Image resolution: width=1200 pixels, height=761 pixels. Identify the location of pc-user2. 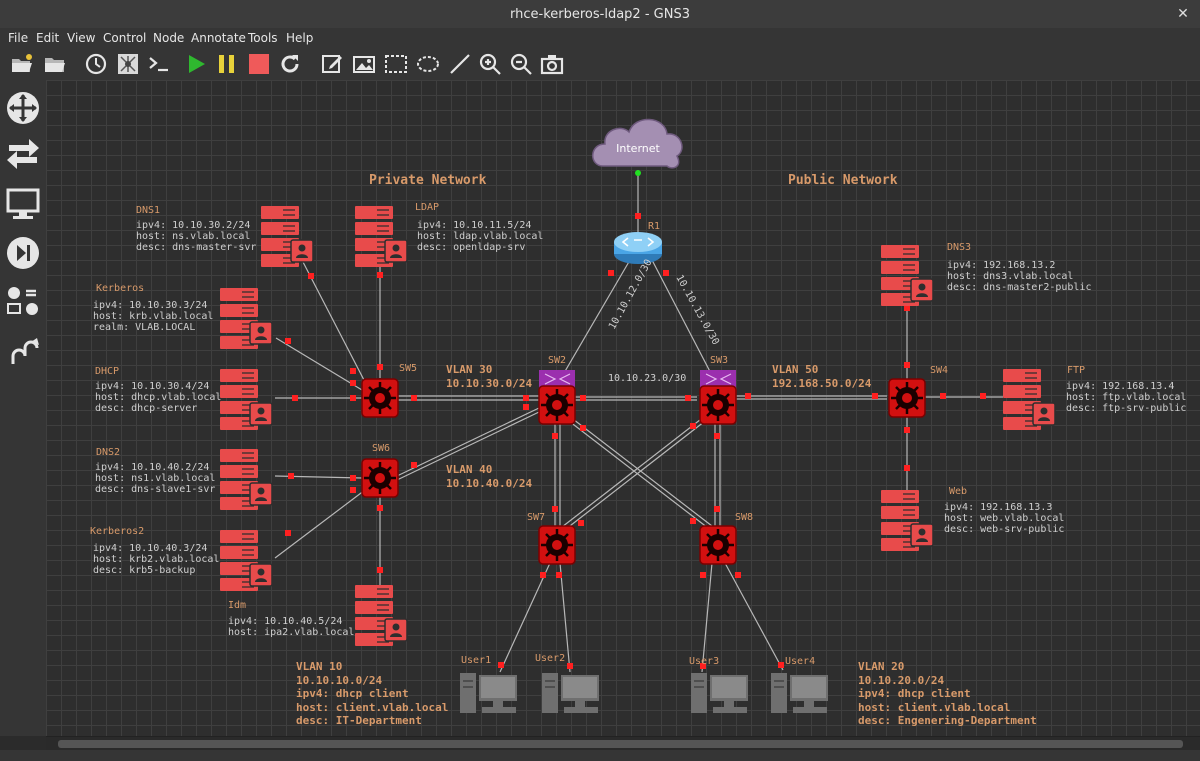
(570, 693).